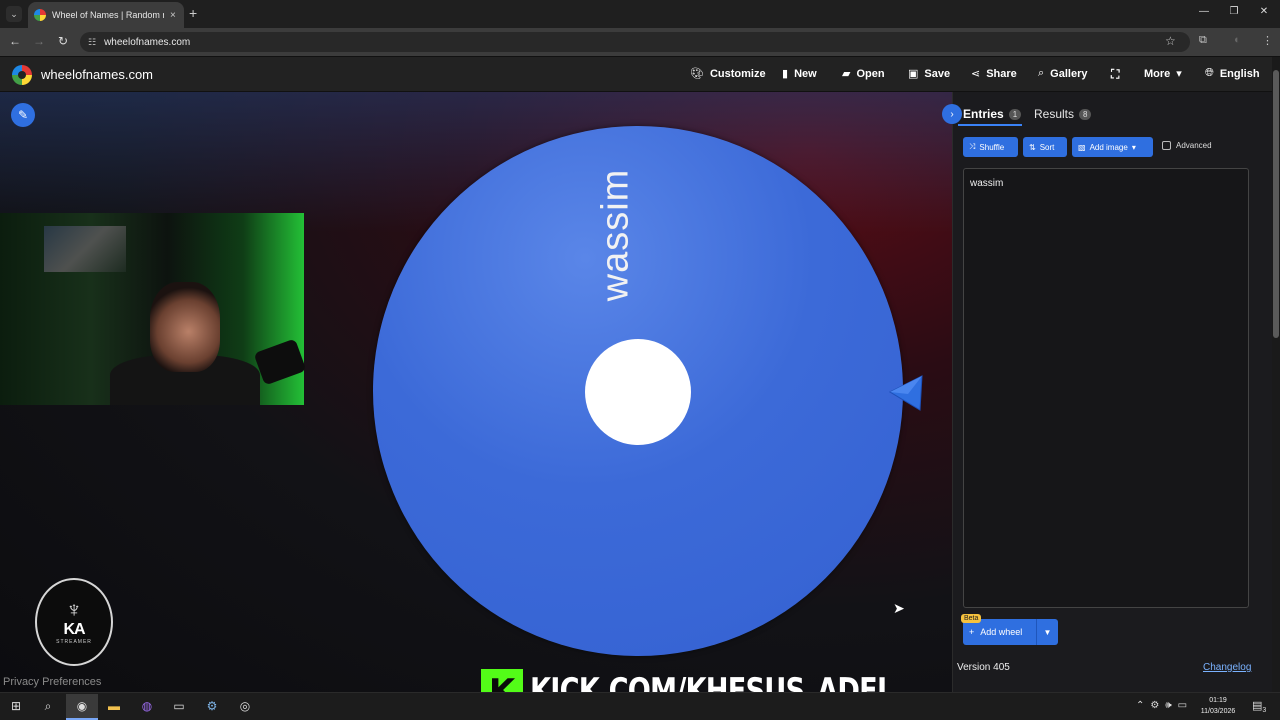 This screenshot has height=720, width=1280. Describe the element at coordinates (22, 75) in the screenshot. I see `wheel-logo-icon` at that location.